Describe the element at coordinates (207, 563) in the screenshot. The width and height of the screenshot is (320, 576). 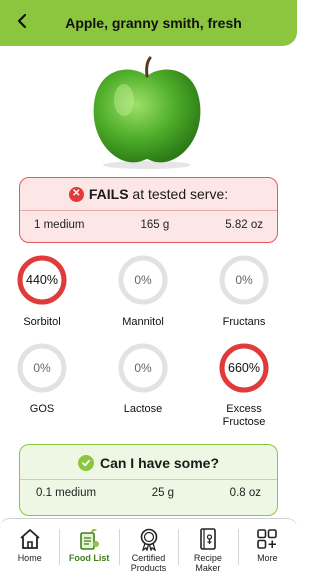
I see `nav-label: Recipe Maker` at that location.